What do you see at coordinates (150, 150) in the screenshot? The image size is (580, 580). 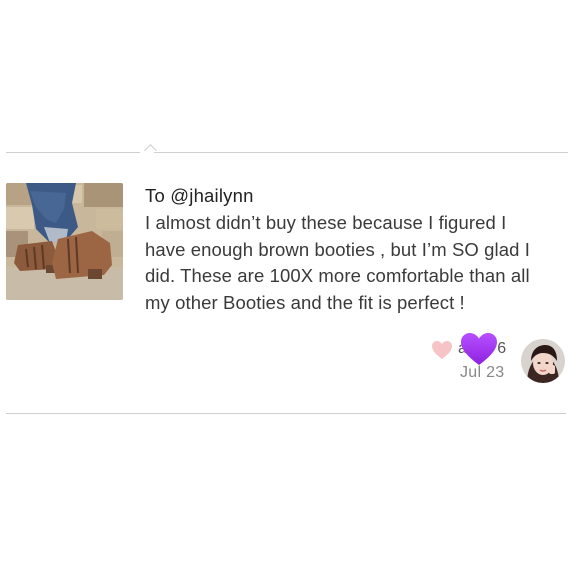 I see `divider-notch` at bounding box center [150, 150].